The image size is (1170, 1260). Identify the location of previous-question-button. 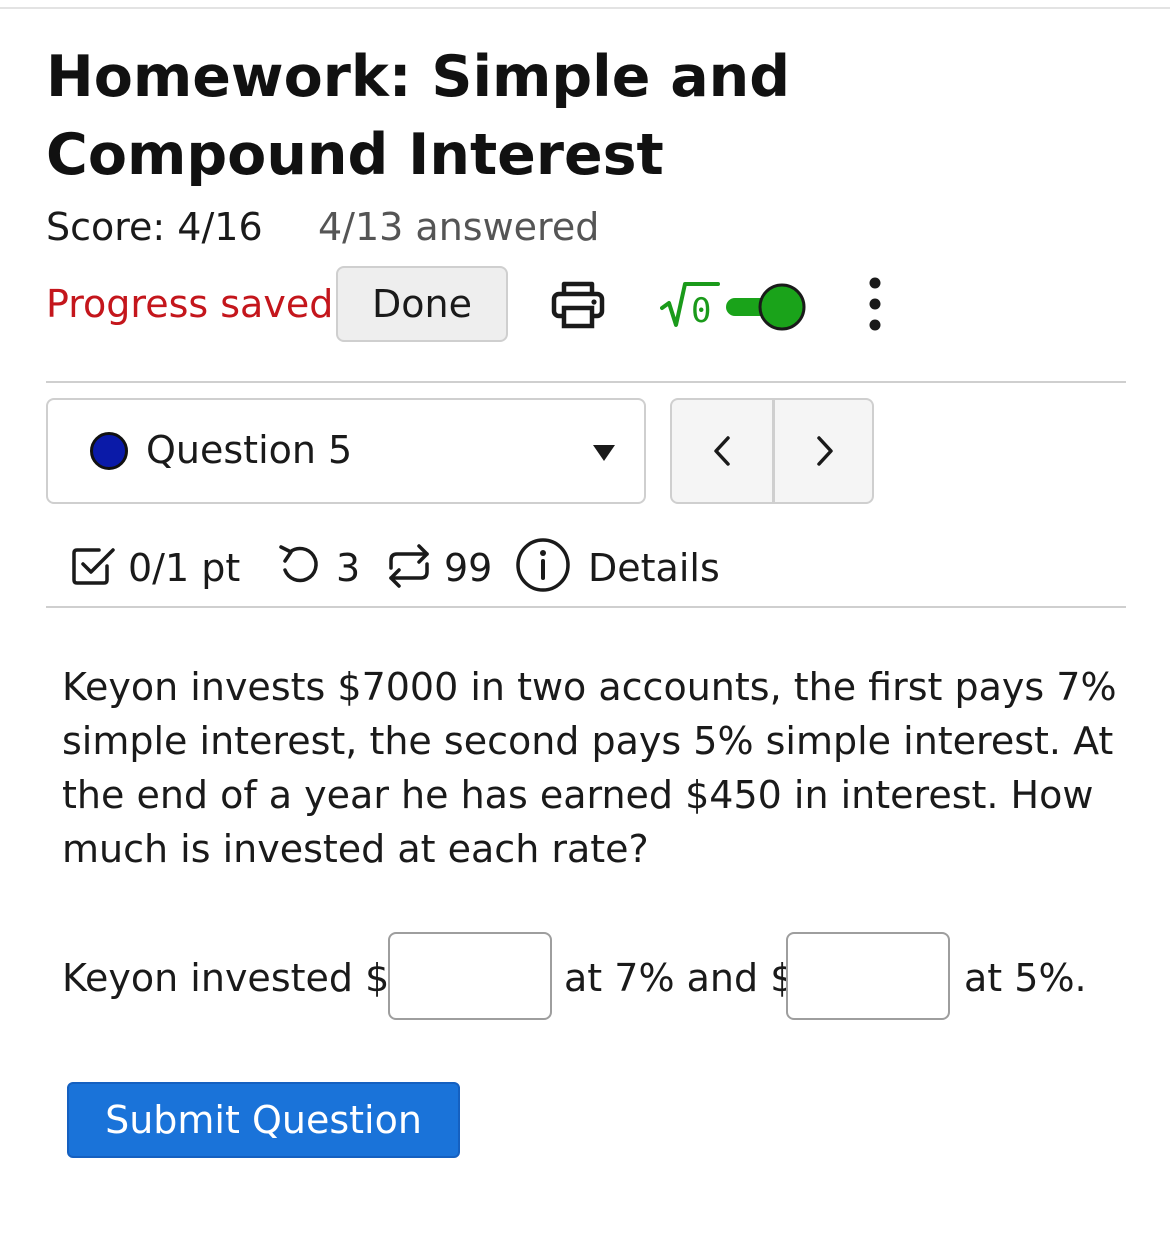
(723, 451).